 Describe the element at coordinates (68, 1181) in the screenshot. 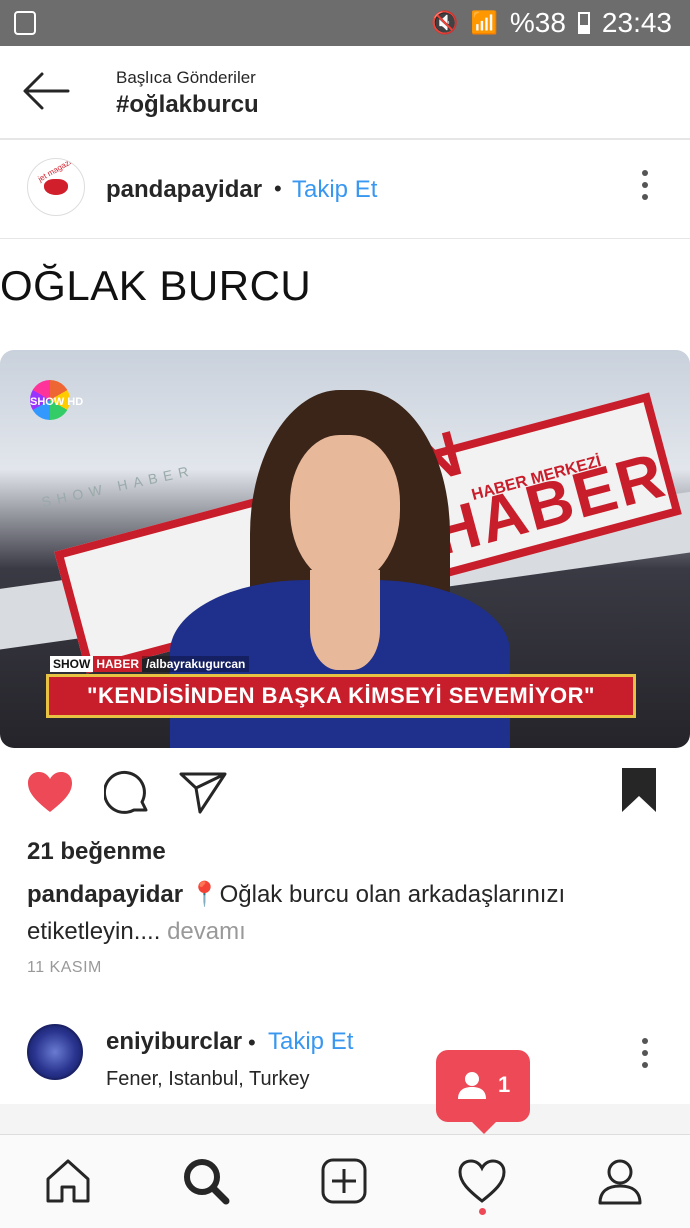

I see `home-icon` at that location.